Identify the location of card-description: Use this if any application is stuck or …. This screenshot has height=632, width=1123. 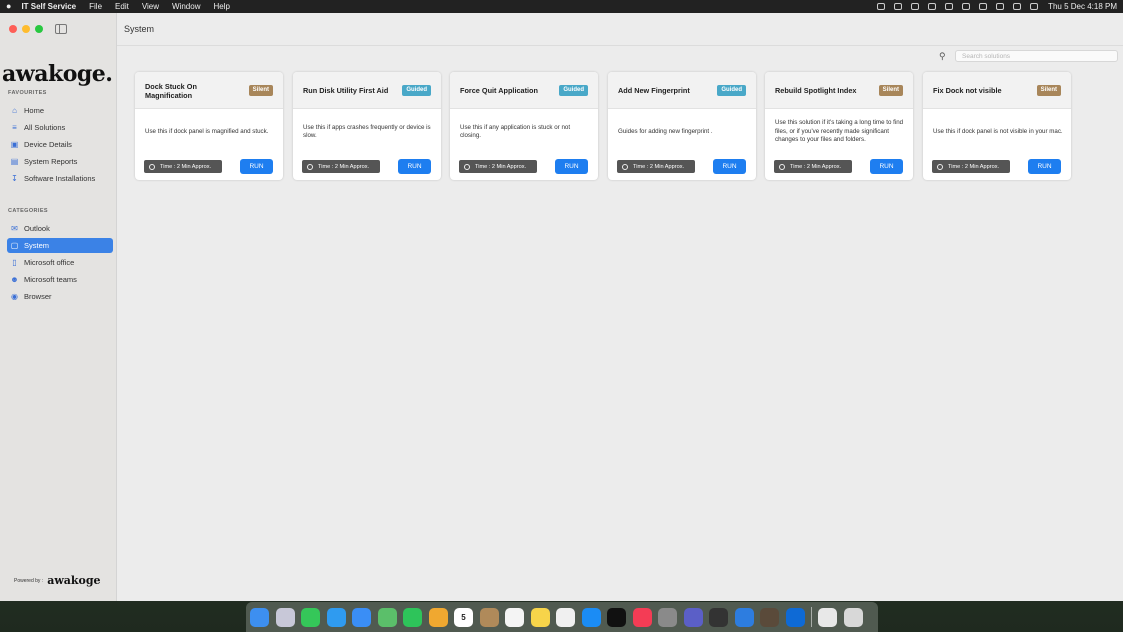
(515, 131).